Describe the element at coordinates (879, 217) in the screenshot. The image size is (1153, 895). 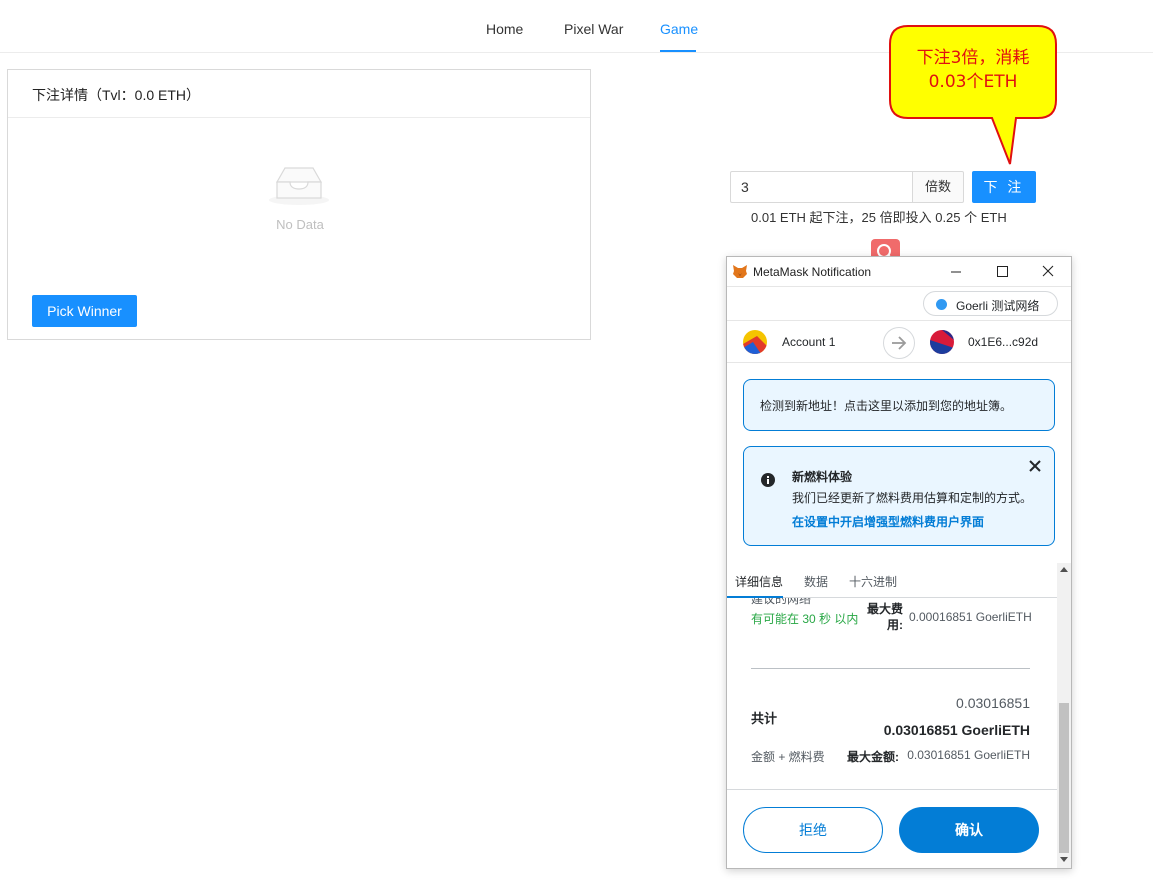
I see `bet-hint: 0.01 ETH 起下注，25 倍即投入 0.25 个 ETH` at that location.